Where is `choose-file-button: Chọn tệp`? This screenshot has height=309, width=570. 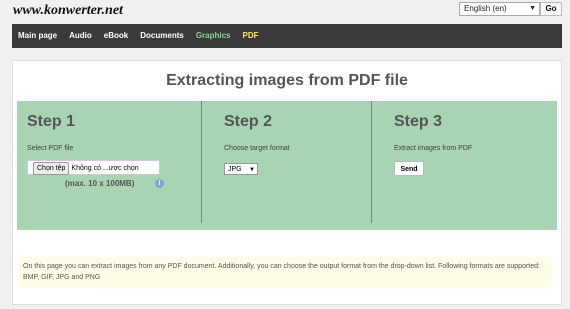 choose-file-button: Chọn tệp is located at coordinates (51, 168).